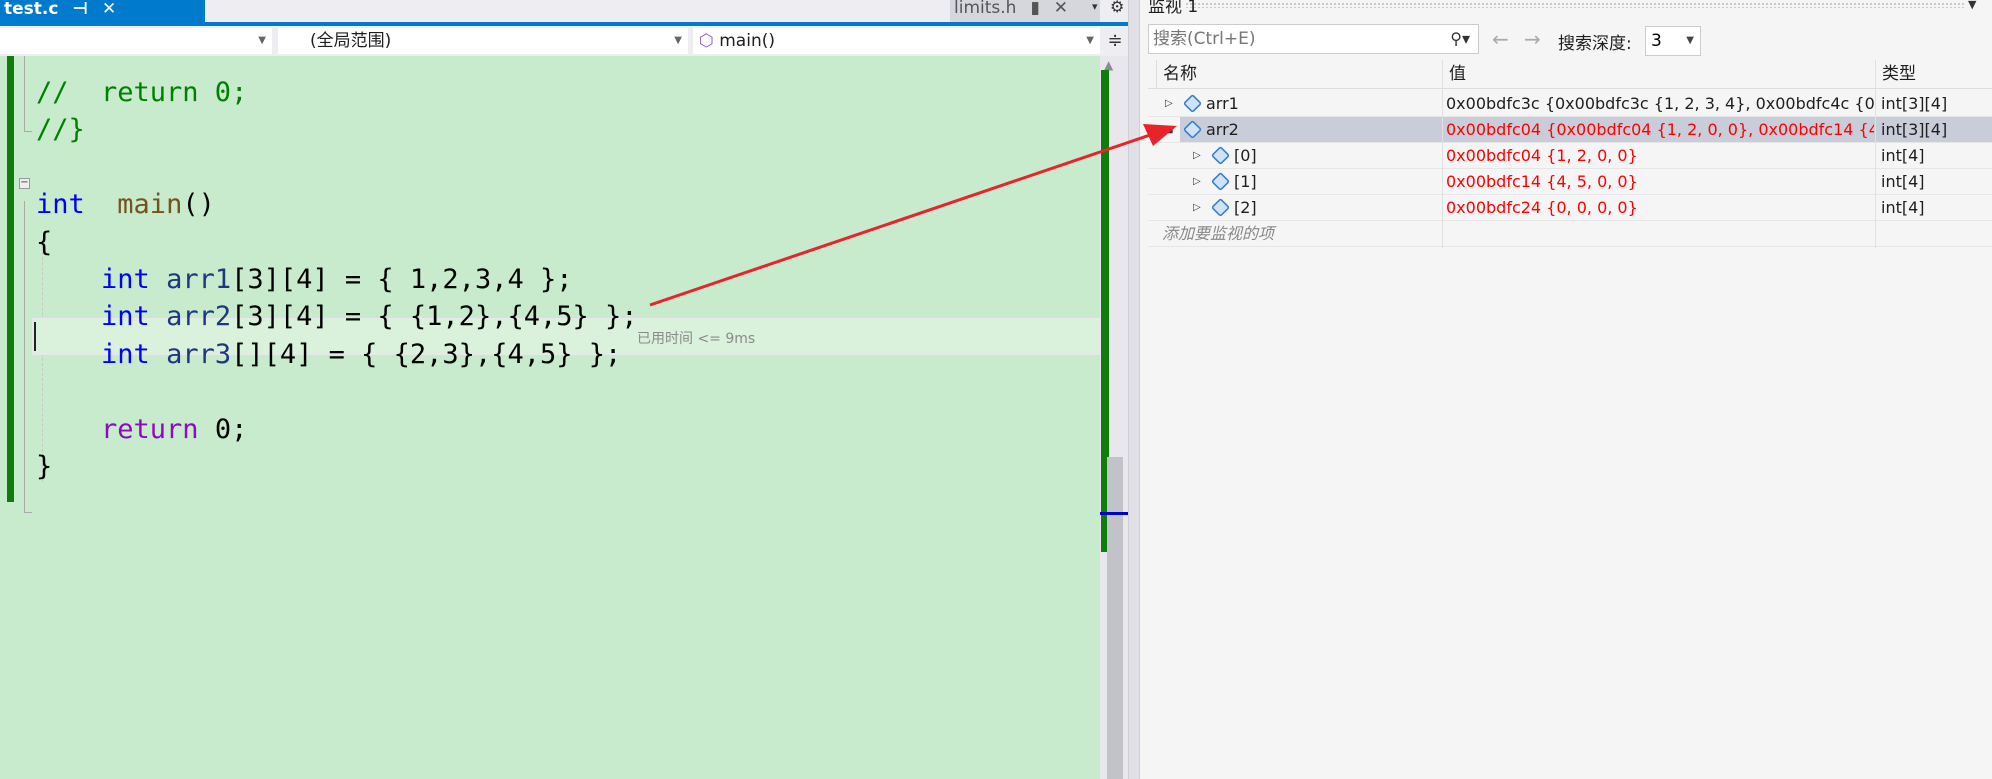  Describe the element at coordinates (1532, 39) in the screenshot. I see `forward-arrow-icon: →` at that location.